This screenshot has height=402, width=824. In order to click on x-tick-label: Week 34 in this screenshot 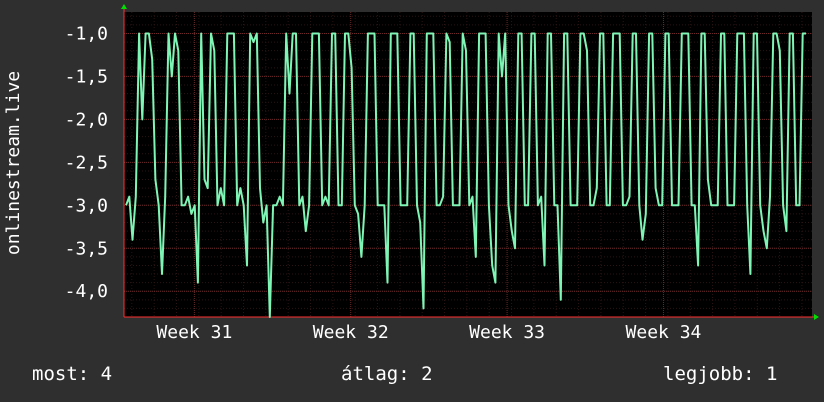, I will do `click(664, 332)`.